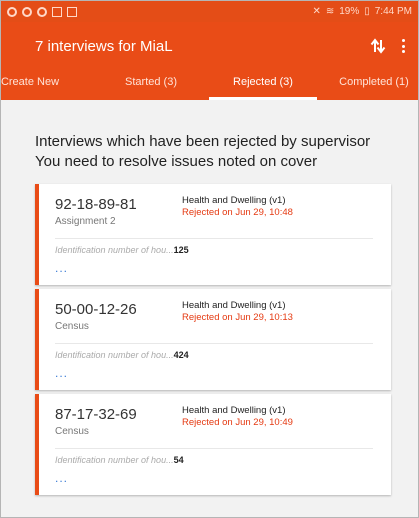 The width and height of the screenshot is (419, 518). Describe the element at coordinates (374, 85) in the screenshot. I see `tab-completed: Completed (1)` at that location.